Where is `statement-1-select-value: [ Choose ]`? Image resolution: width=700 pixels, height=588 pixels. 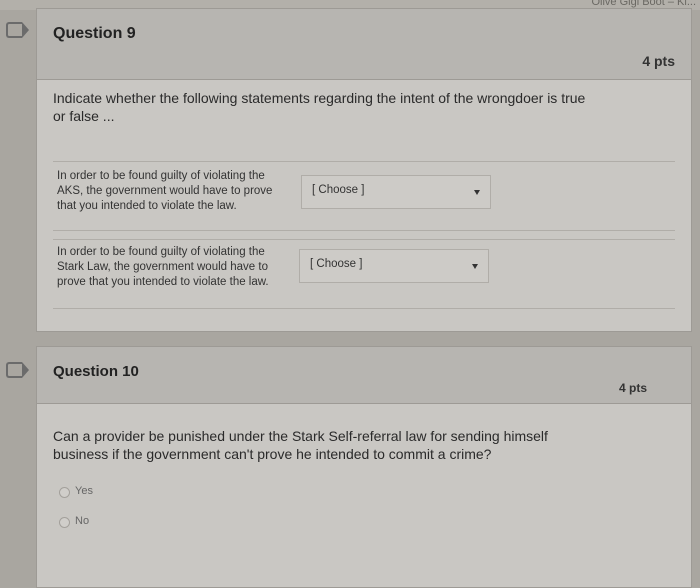
statement-1-select-value: [ Choose ] is located at coordinates (338, 190).